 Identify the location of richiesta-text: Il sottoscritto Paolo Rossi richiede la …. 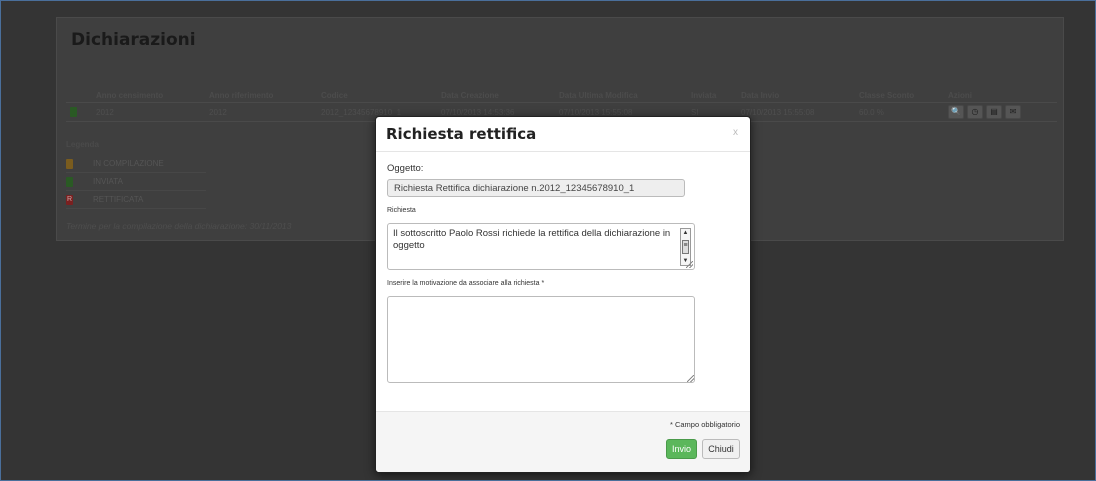
(532, 239).